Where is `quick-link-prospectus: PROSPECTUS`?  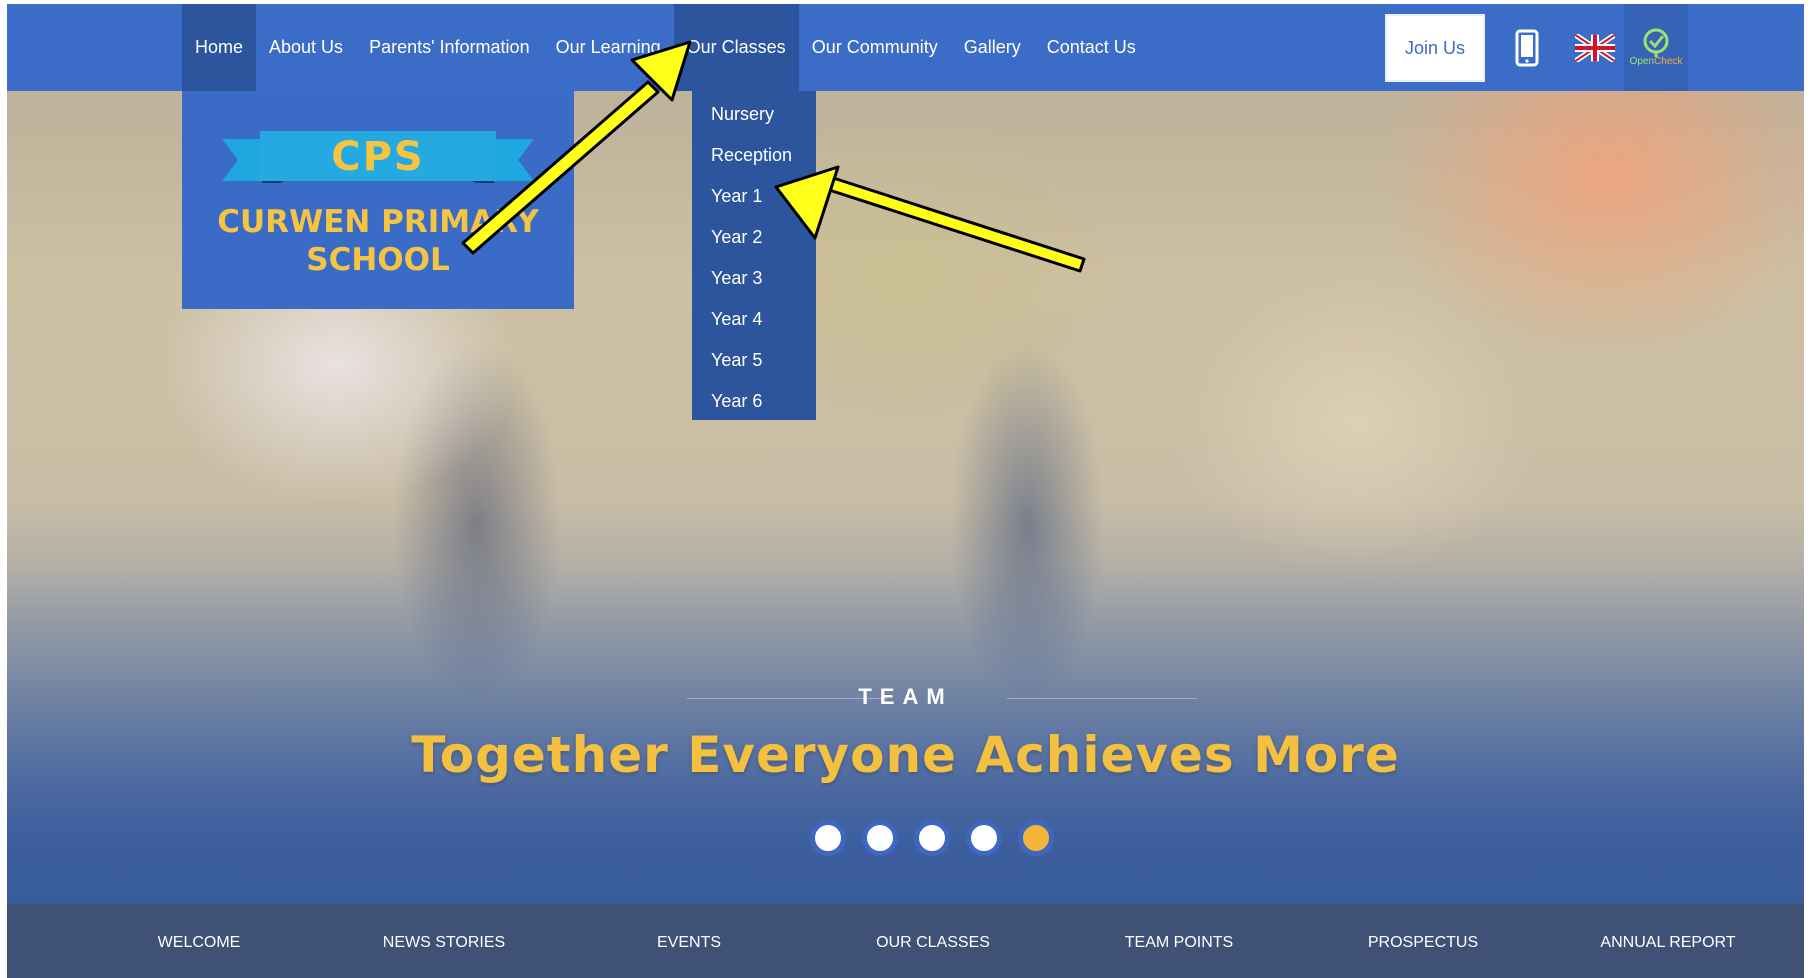
quick-link-prospectus: PROSPECTUS is located at coordinates (1423, 943).